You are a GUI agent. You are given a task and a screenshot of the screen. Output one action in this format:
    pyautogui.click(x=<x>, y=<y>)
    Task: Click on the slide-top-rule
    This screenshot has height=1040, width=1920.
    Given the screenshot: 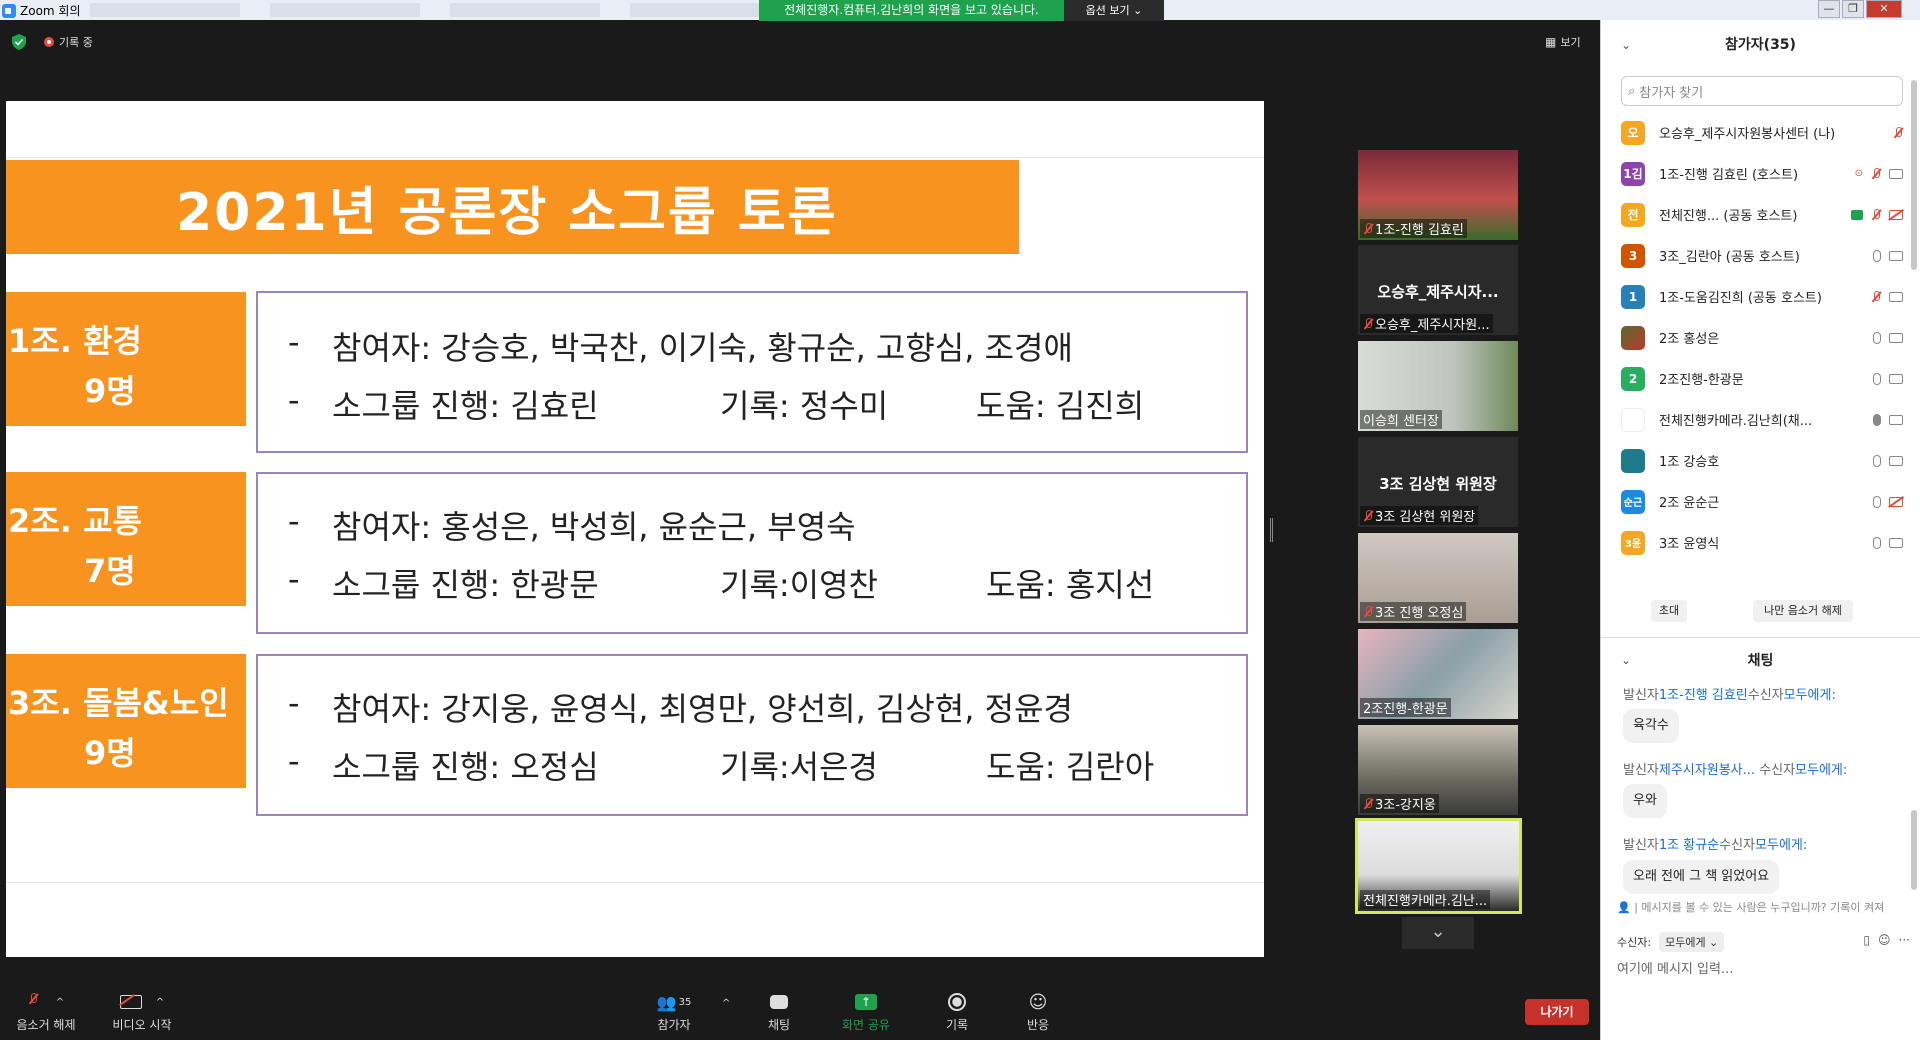 What is the action you would take?
    pyautogui.click(x=635, y=157)
    